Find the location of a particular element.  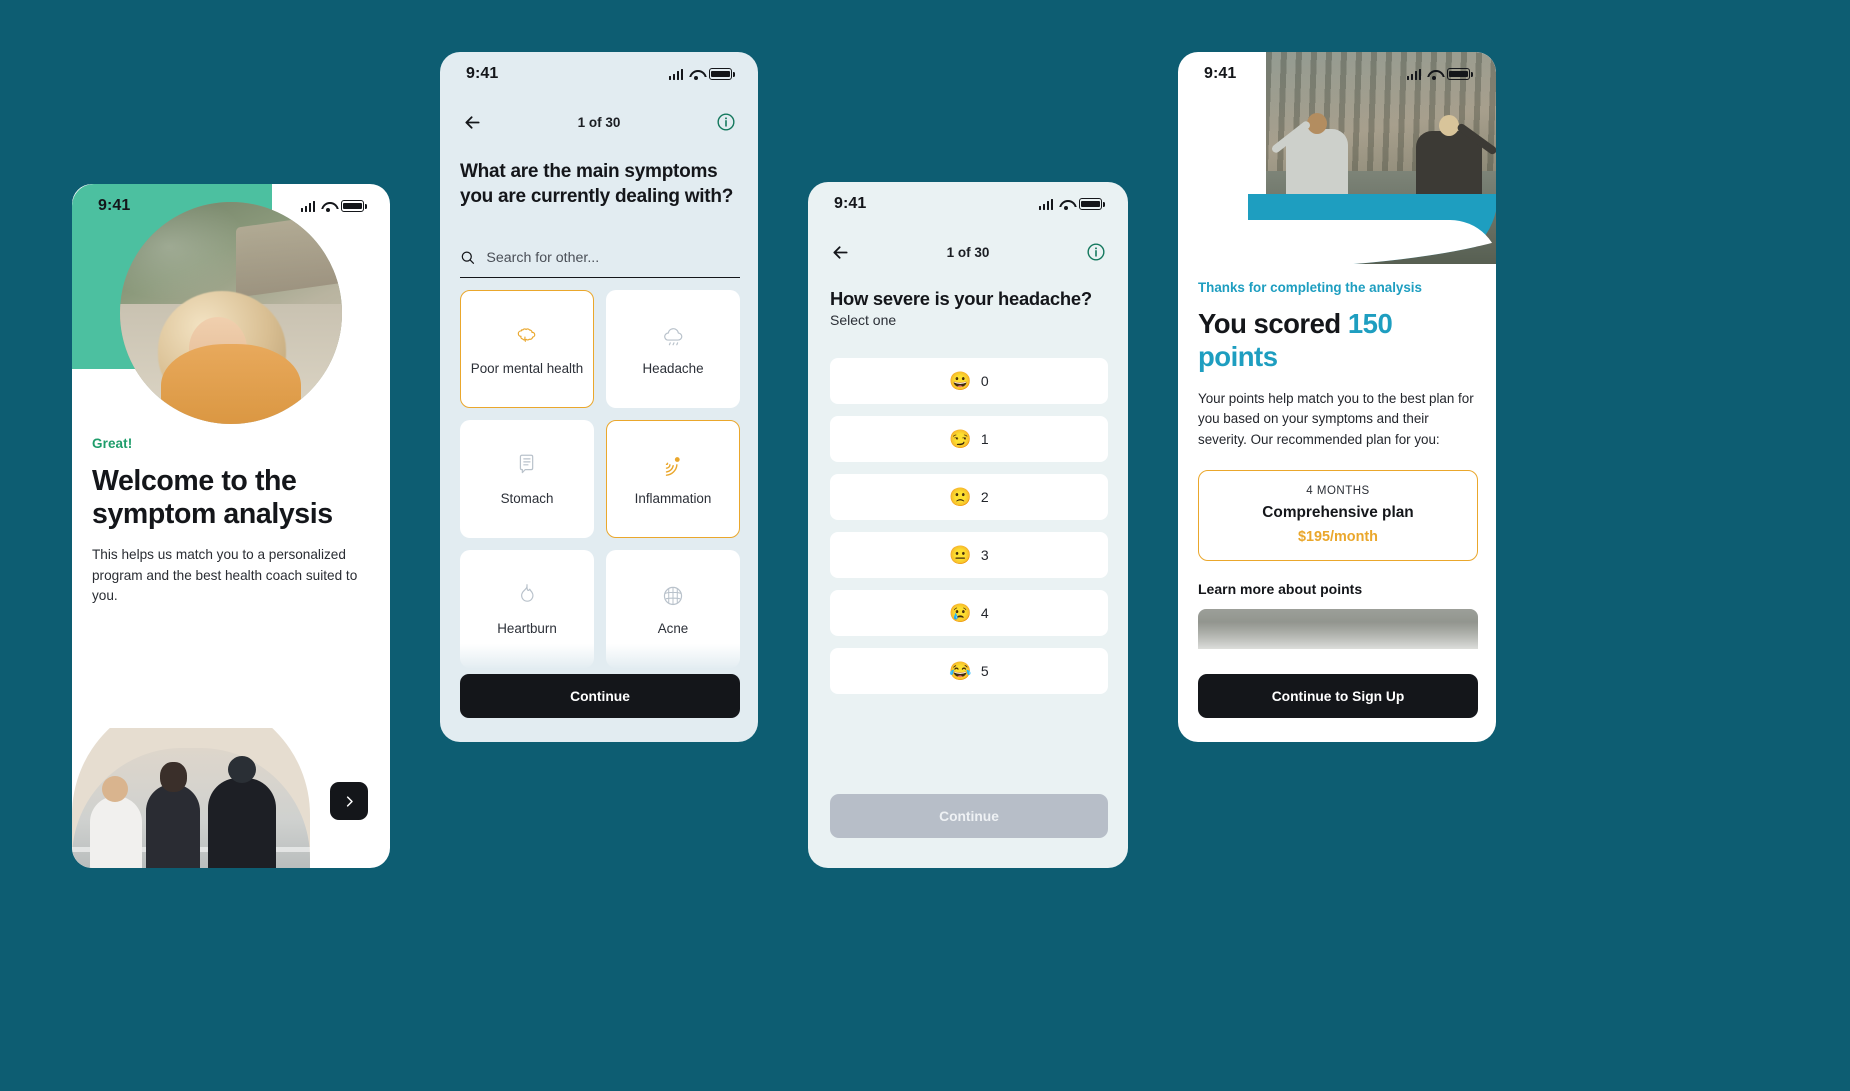

emoji-icon: 😢 is located at coordinates (960, 613).